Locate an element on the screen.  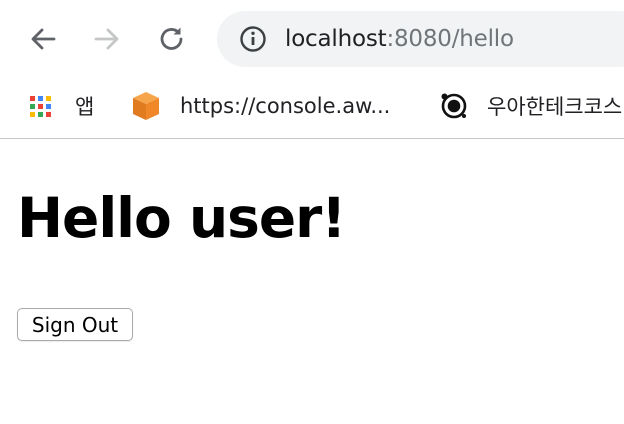
bookmark-woowa-techcourse: 우아한테크코스 is located at coordinates (530, 106).